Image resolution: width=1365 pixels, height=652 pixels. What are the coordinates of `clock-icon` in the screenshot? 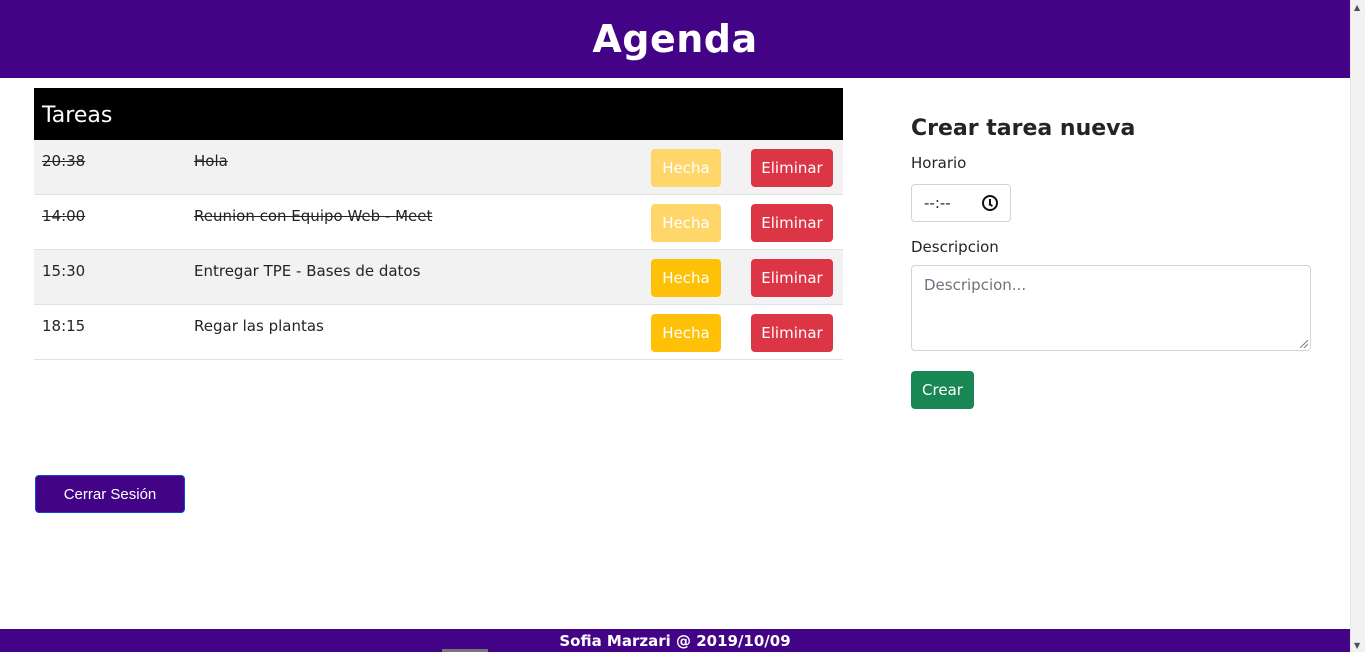 It's located at (990, 203).